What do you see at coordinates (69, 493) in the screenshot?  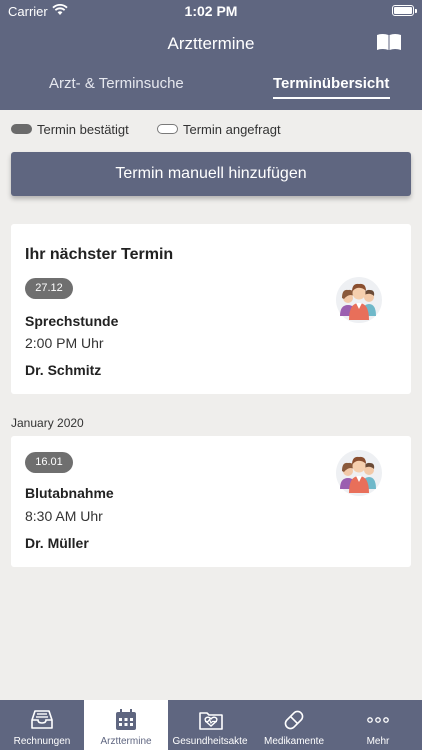 I see `appointment-type: Blutabnahme` at bounding box center [69, 493].